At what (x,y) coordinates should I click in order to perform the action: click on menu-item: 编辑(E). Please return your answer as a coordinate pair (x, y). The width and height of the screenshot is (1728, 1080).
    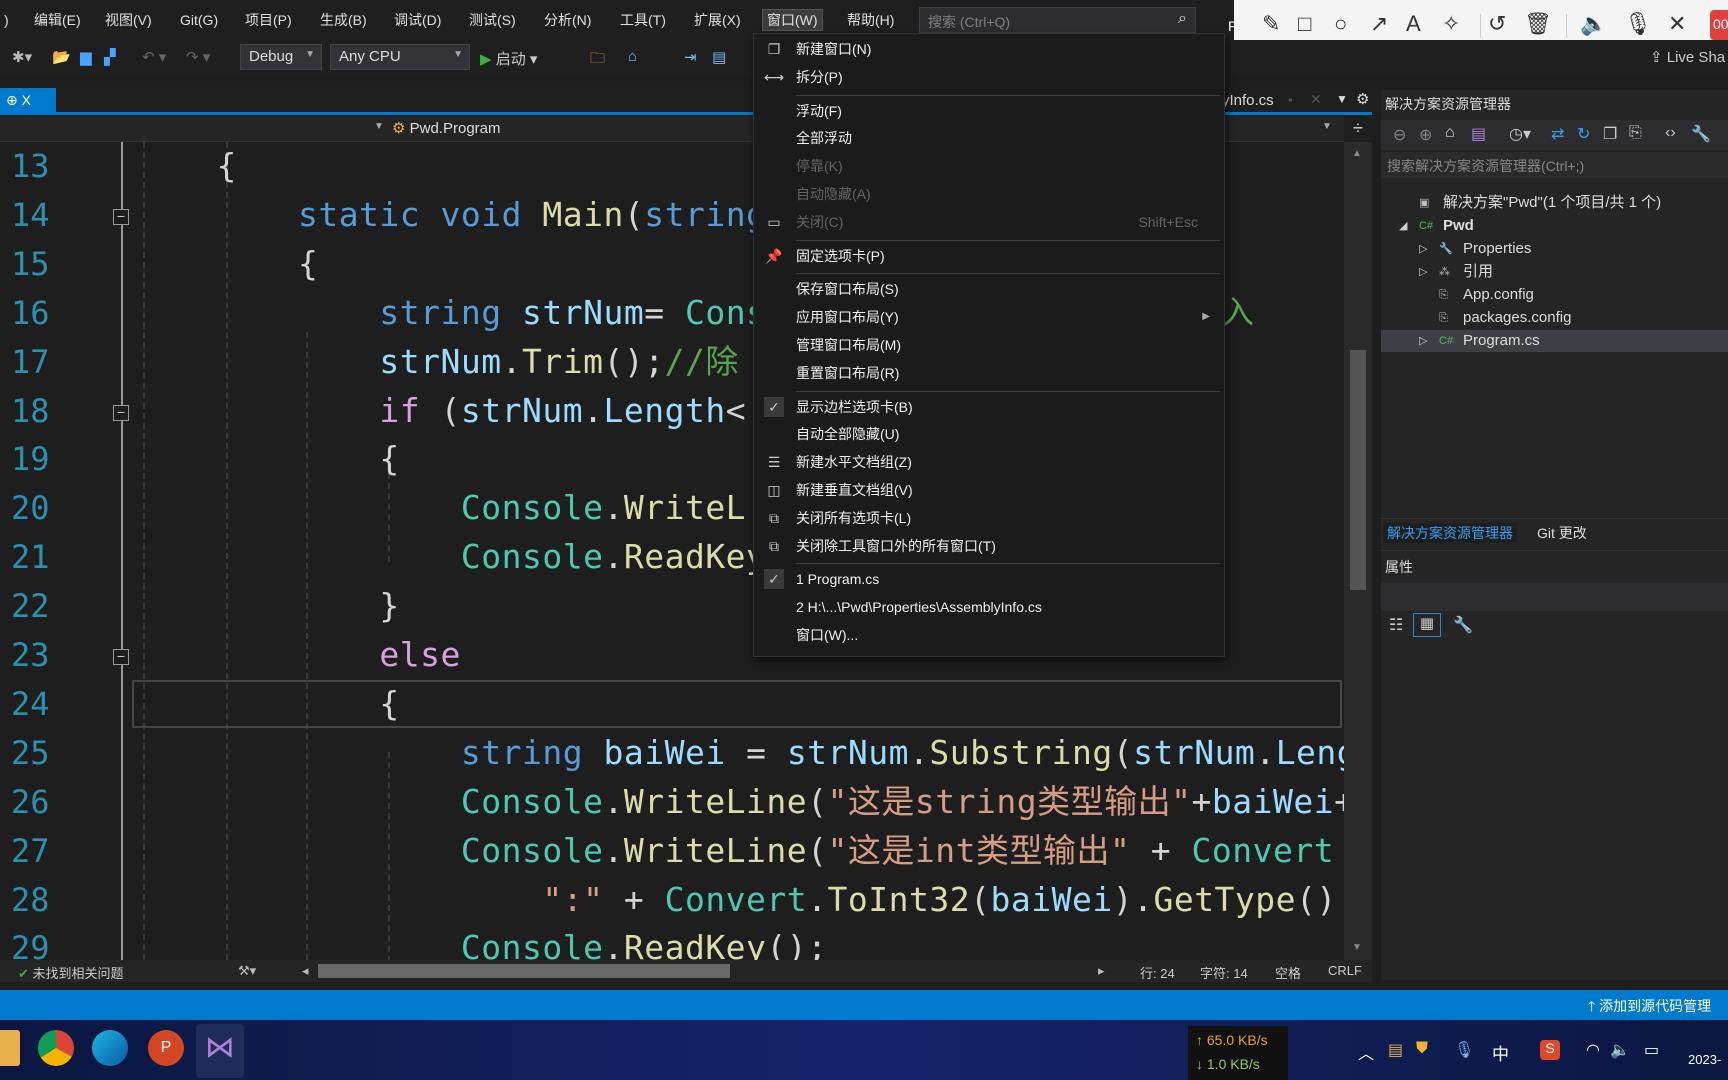
    Looking at the image, I should click on (57, 20).